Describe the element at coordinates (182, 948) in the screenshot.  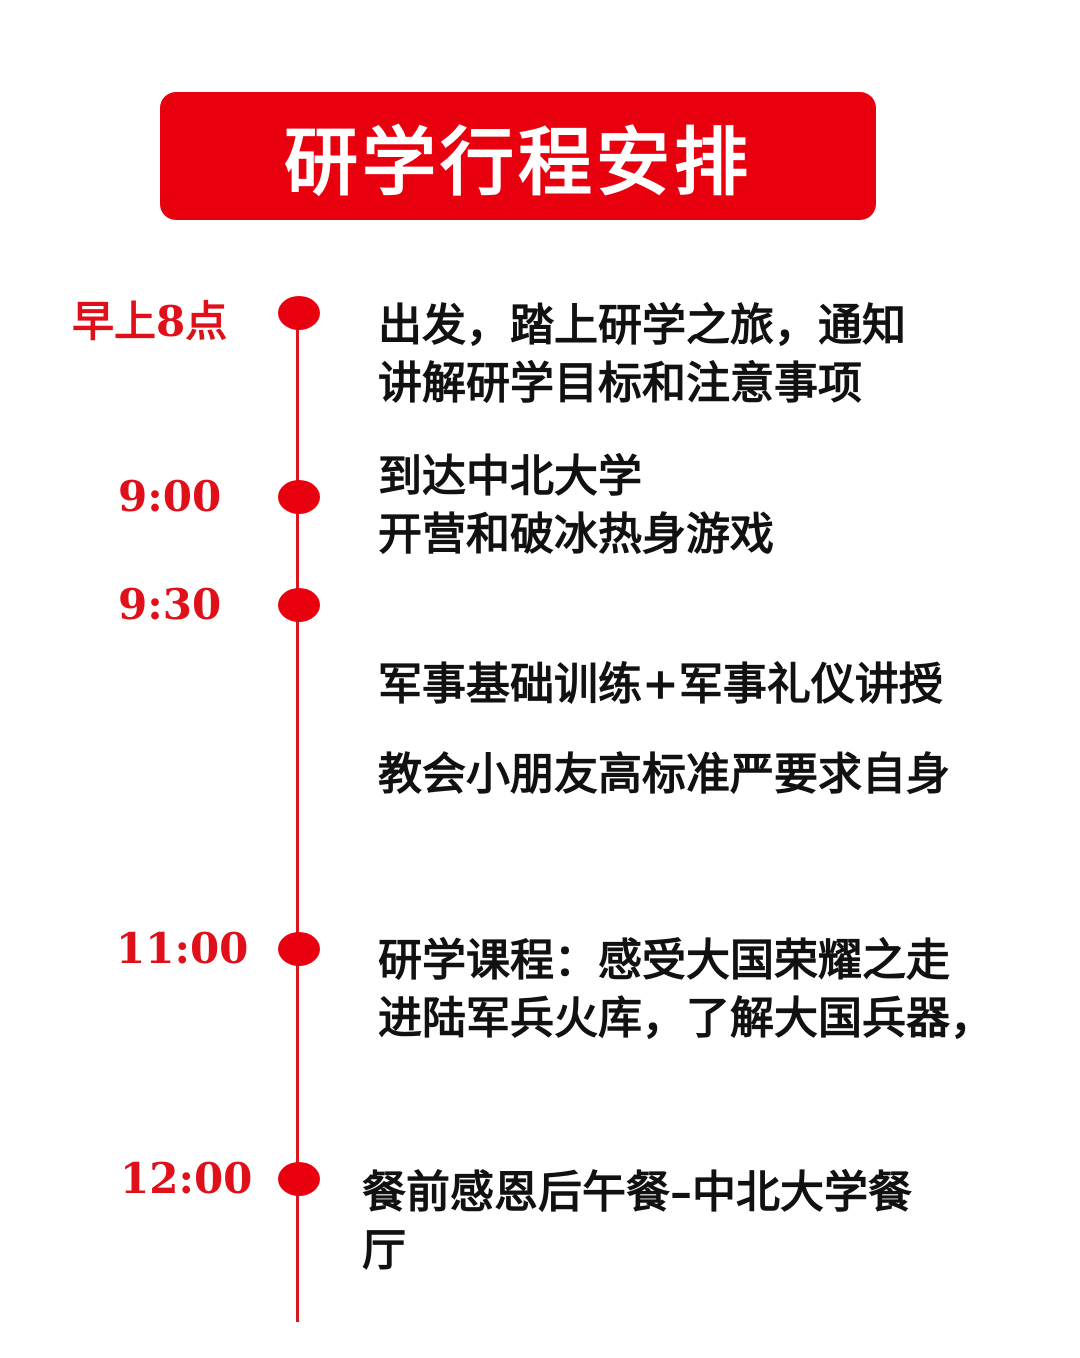
I see `time-label: 11:00` at that location.